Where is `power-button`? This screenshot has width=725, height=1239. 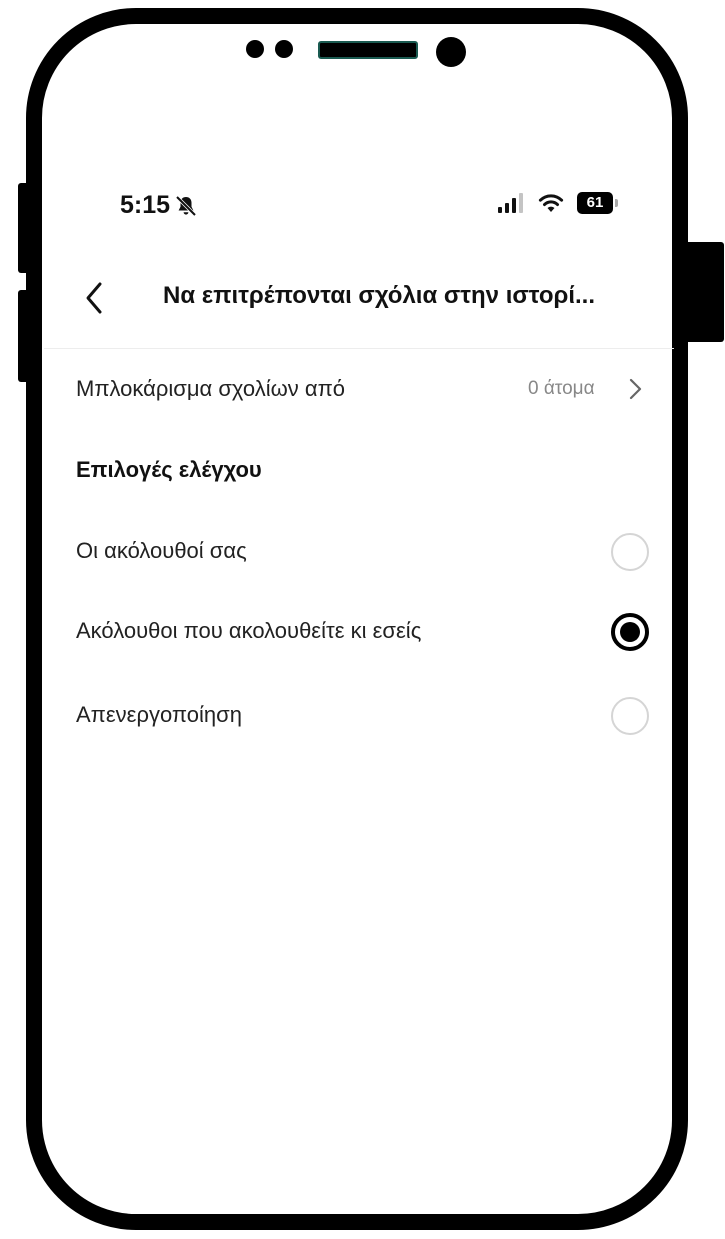 power-button is located at coordinates (704, 292).